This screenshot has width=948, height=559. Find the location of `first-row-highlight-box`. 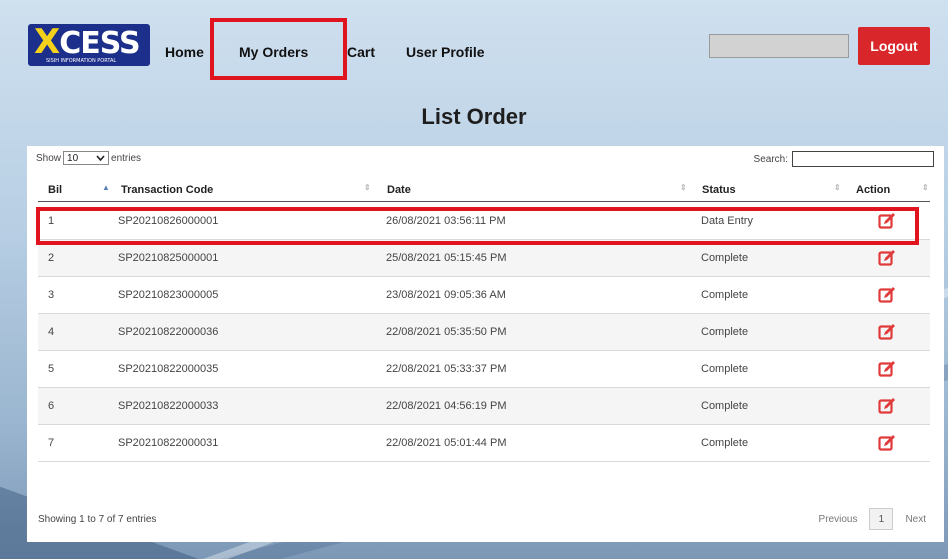

first-row-highlight-box is located at coordinates (477, 226).